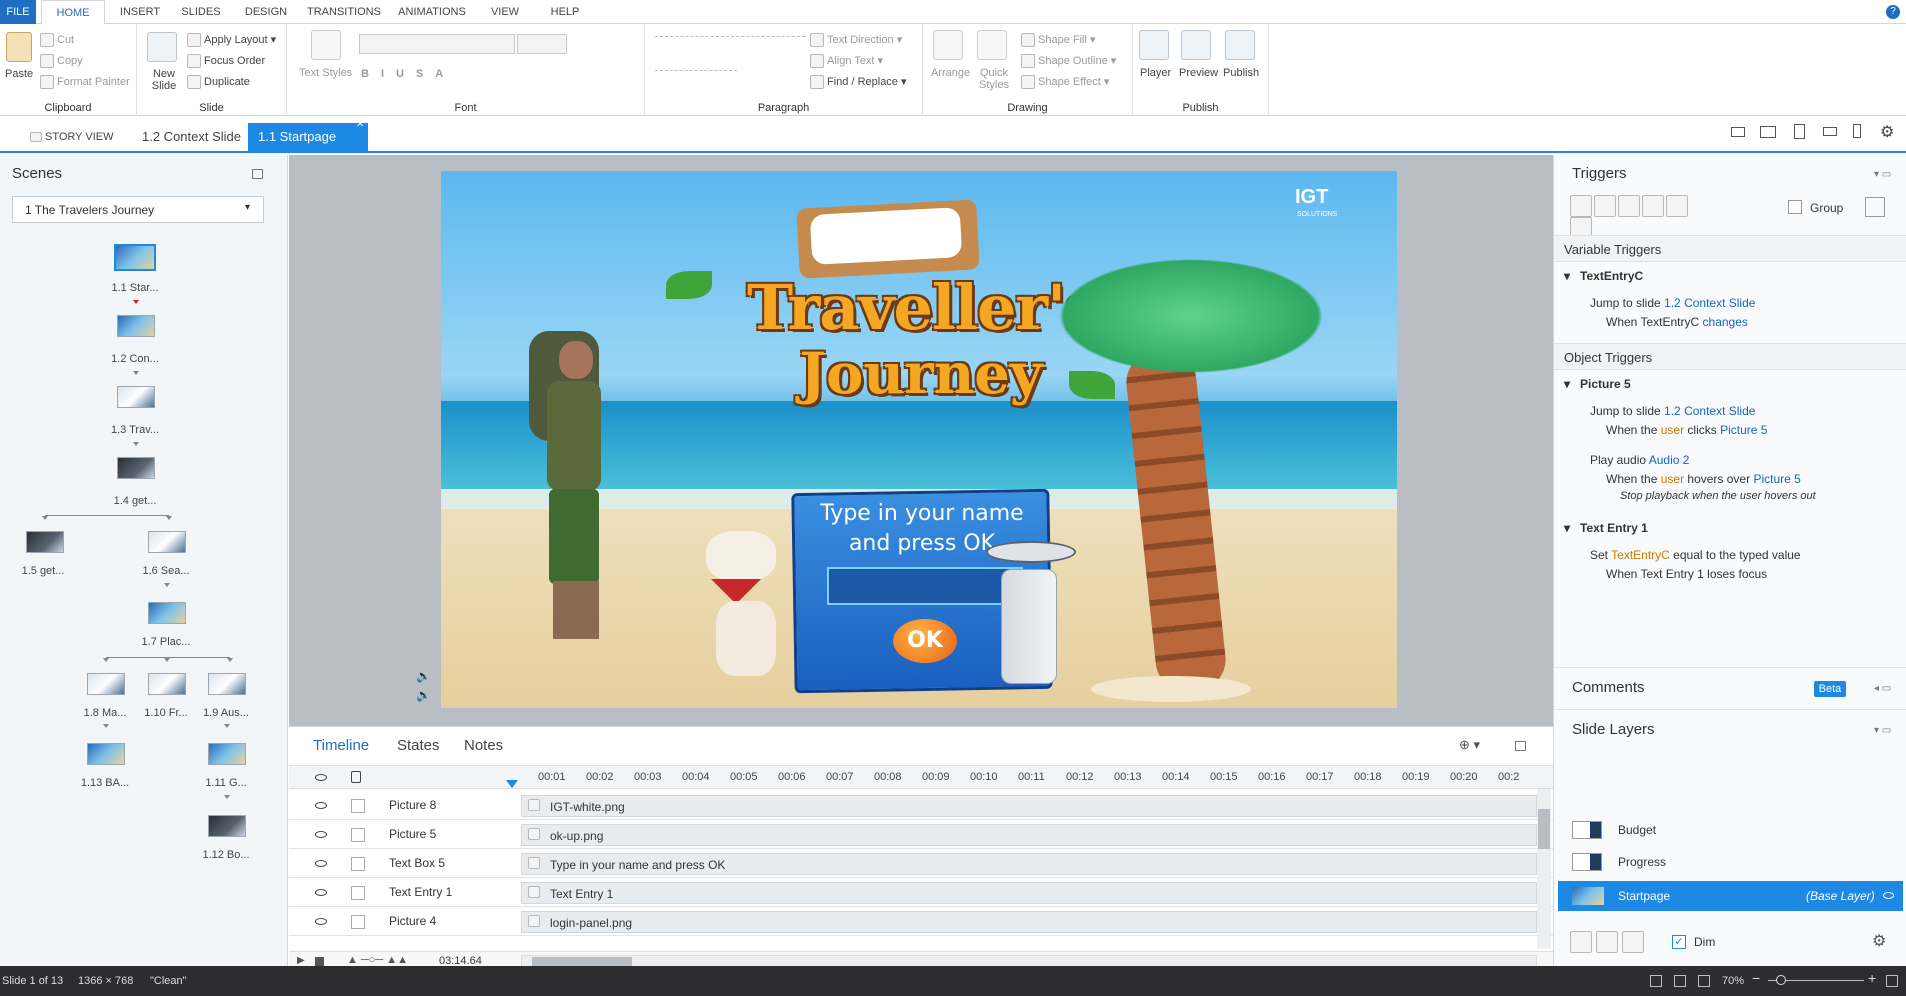 Image resolution: width=1906 pixels, height=996 pixels. I want to click on focus-order-button: Focus Order, so click(234, 61).